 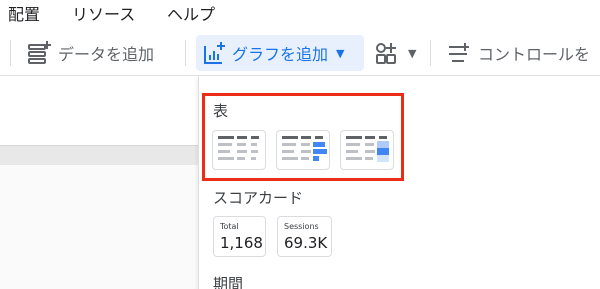 I want to click on add-data-button: データを追加, so click(x=90, y=53).